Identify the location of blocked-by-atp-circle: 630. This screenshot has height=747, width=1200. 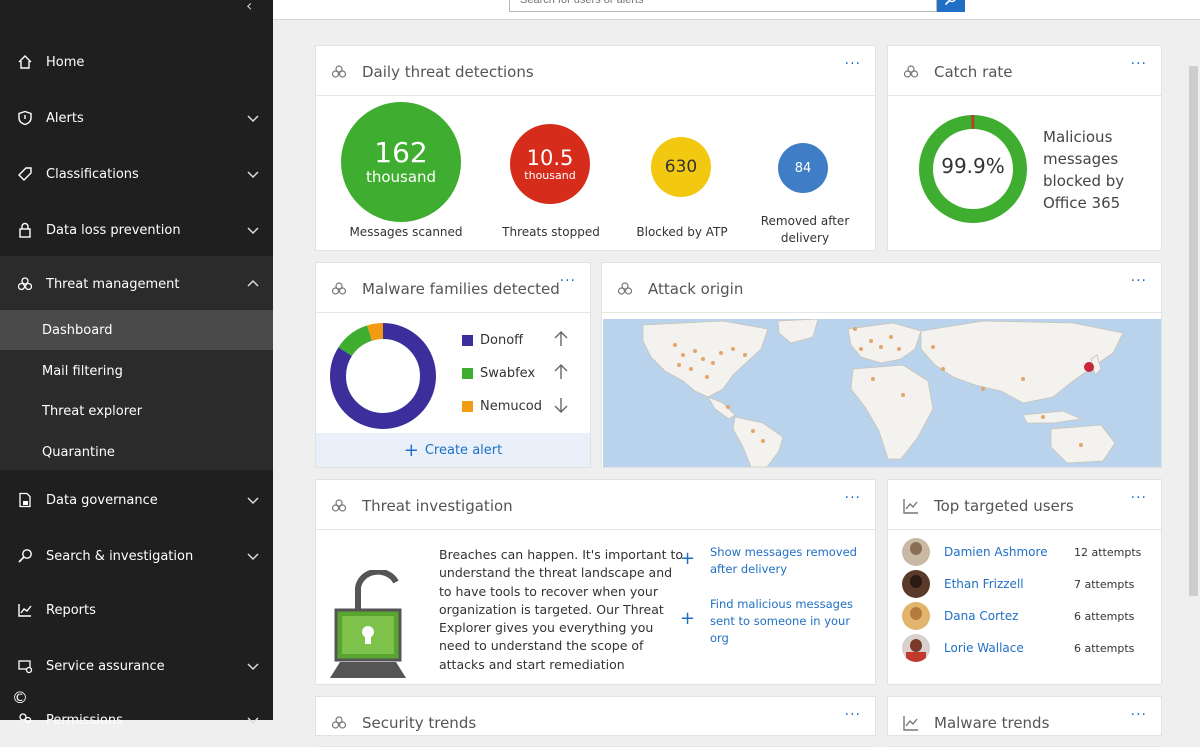
(681, 167).